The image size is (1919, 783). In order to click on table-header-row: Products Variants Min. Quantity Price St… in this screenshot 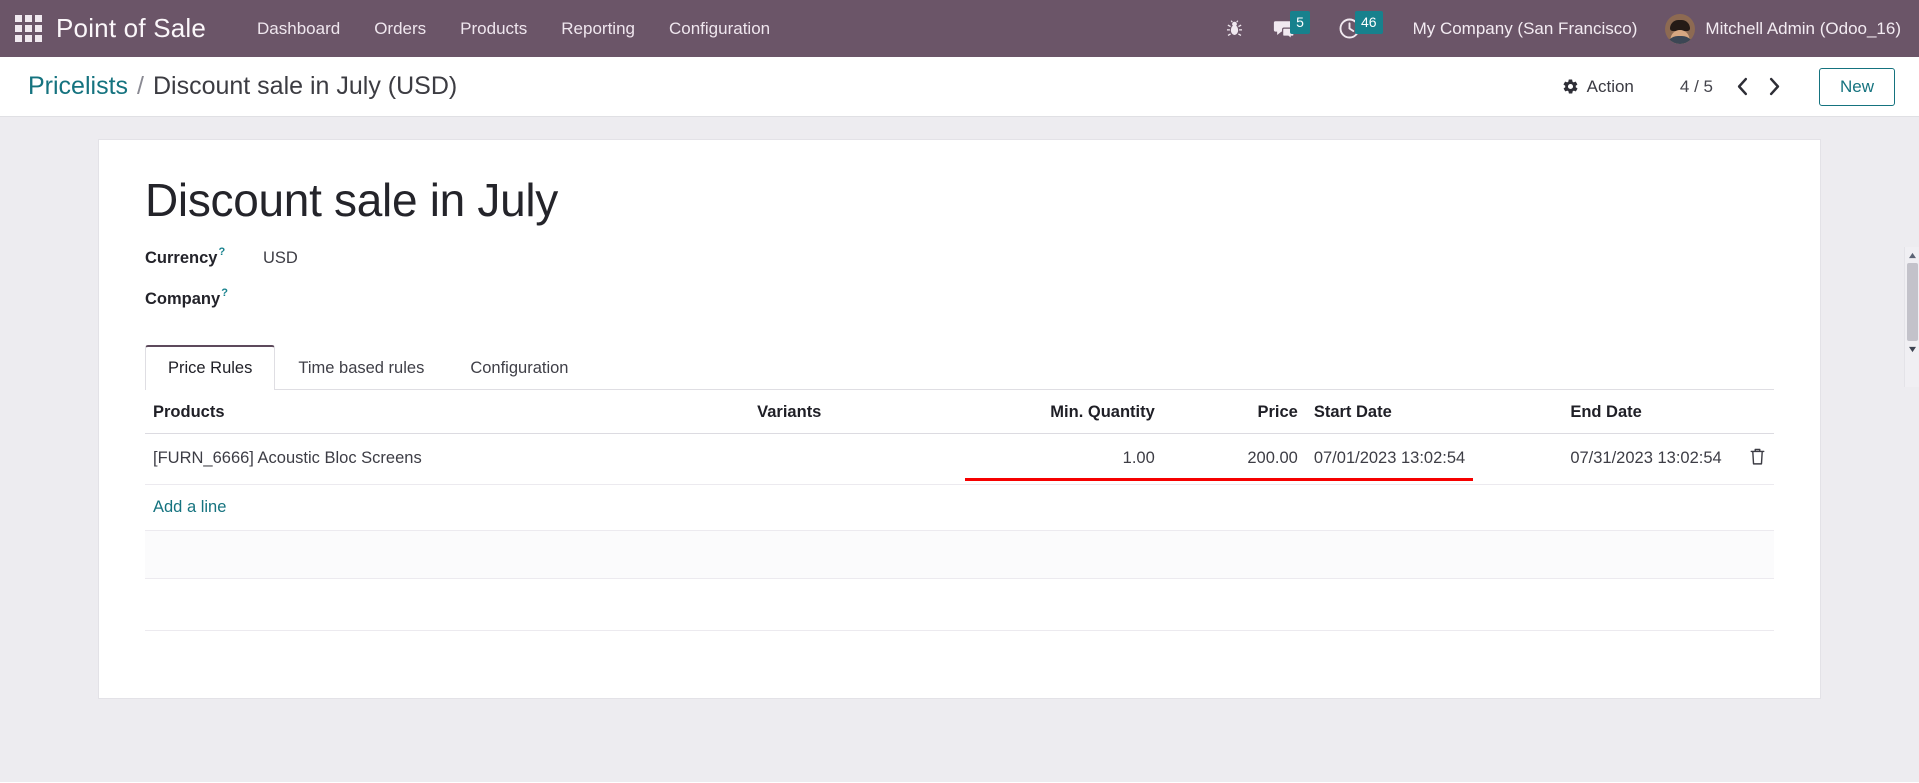, I will do `click(959, 411)`.